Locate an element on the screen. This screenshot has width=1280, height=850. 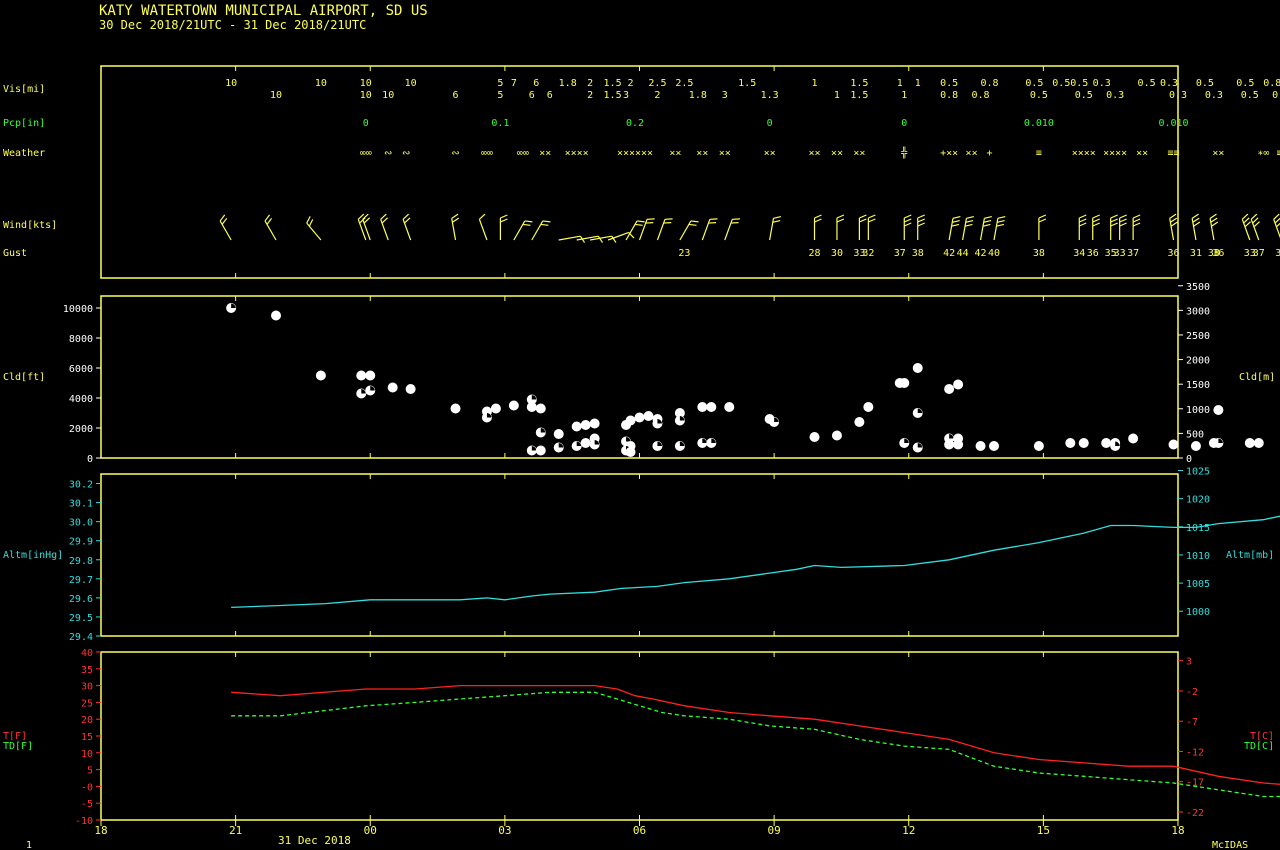
temperature-c-tick-label: -12 is located at coordinates (1195, 752).